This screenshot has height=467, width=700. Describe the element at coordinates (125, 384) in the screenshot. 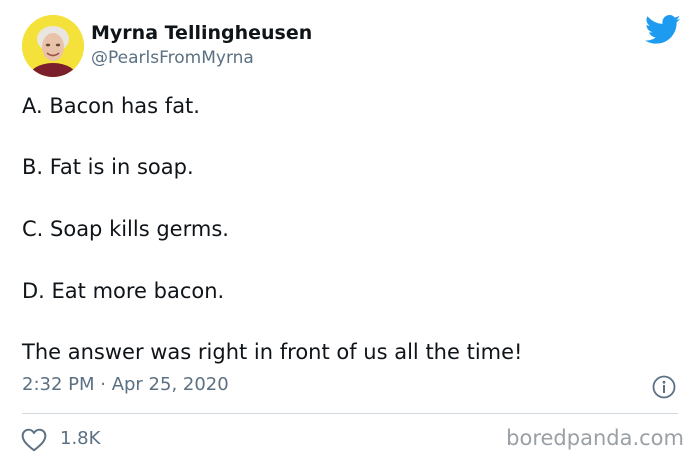

I see `tweet-timestamp: 2:32 PM · Apr 25, 2020` at that location.